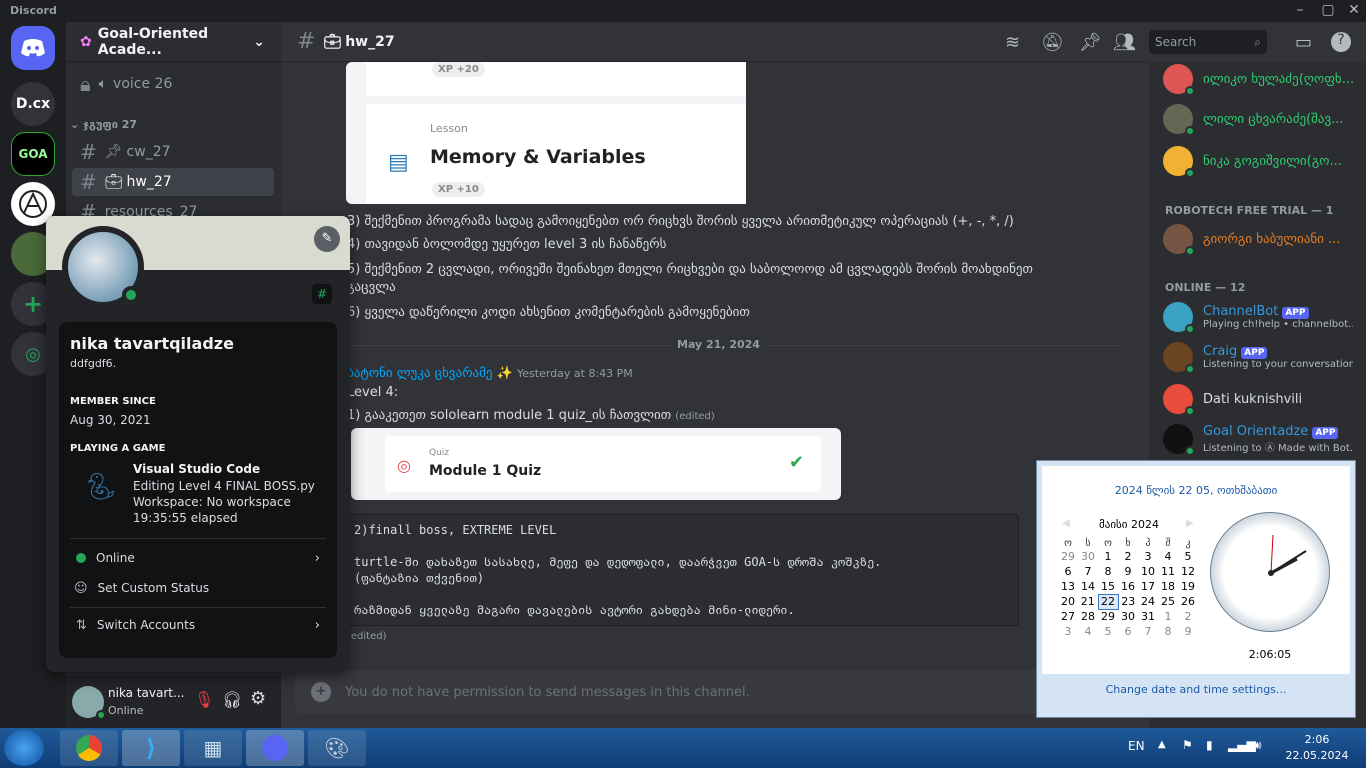 The height and width of the screenshot is (768, 1366). What do you see at coordinates (1162, 744) in the screenshot?
I see `tray-arrow-icon: ▲` at bounding box center [1162, 744].